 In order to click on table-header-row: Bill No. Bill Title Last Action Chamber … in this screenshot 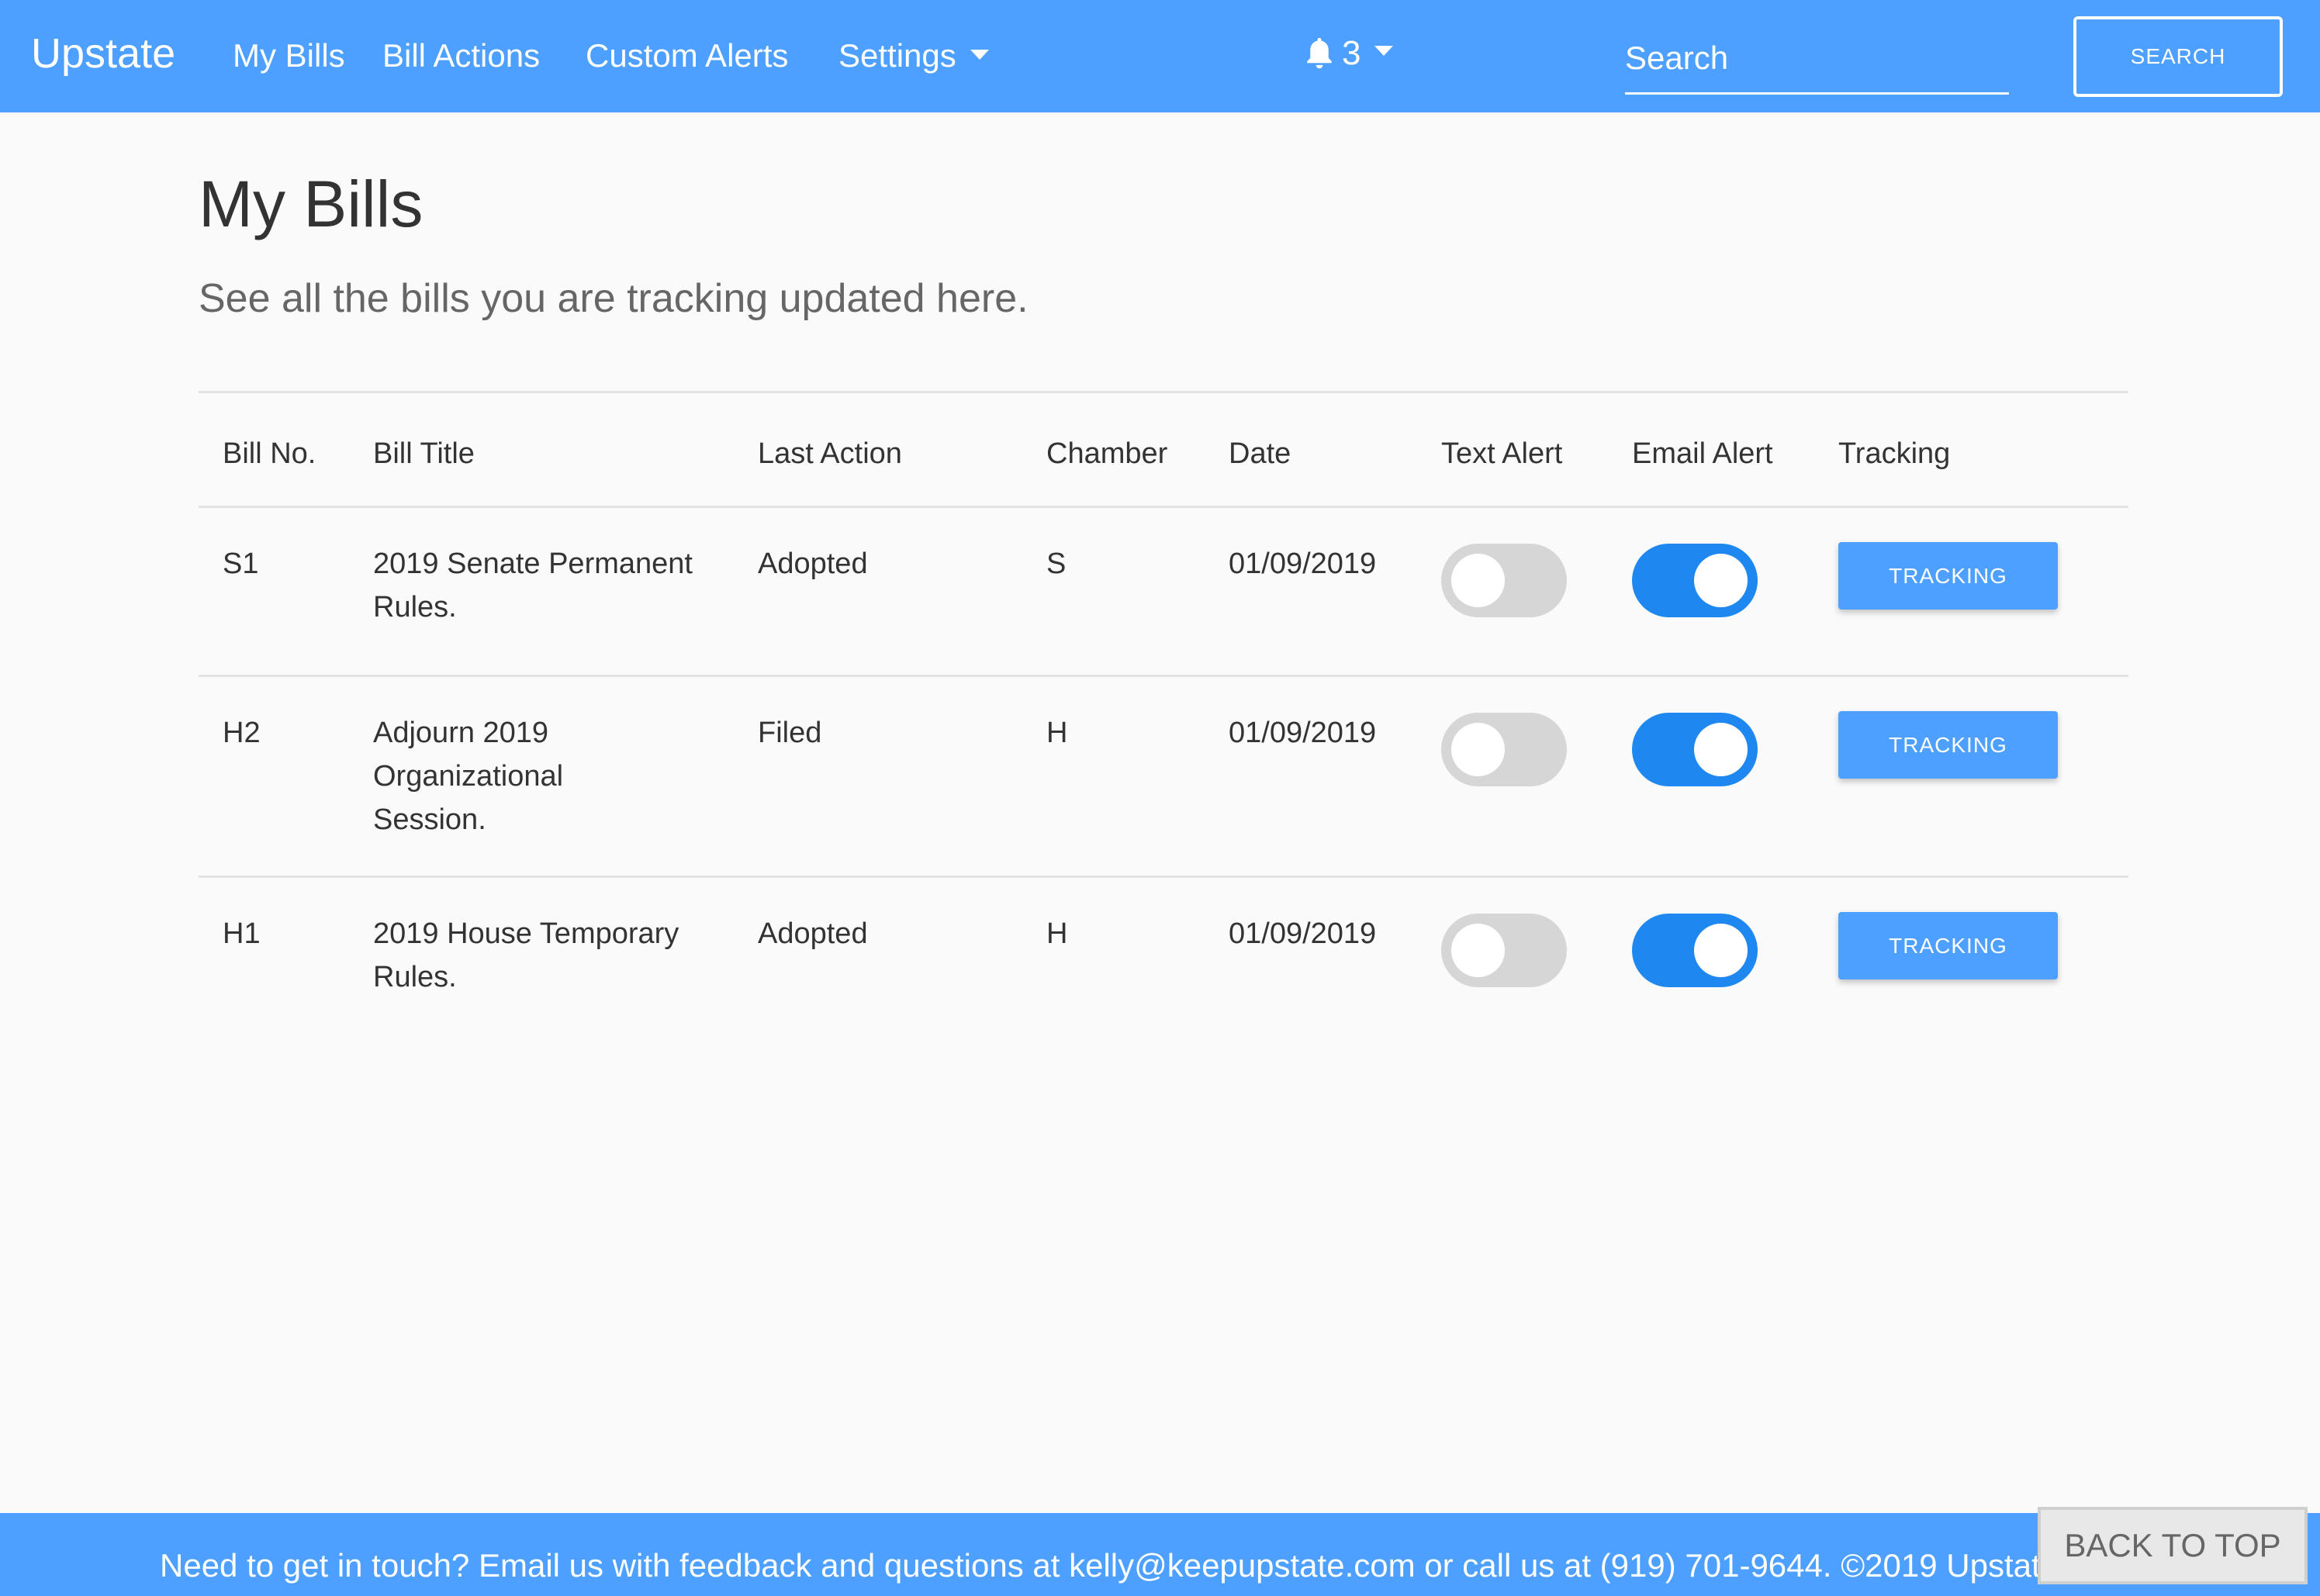, I will do `click(1163, 448)`.